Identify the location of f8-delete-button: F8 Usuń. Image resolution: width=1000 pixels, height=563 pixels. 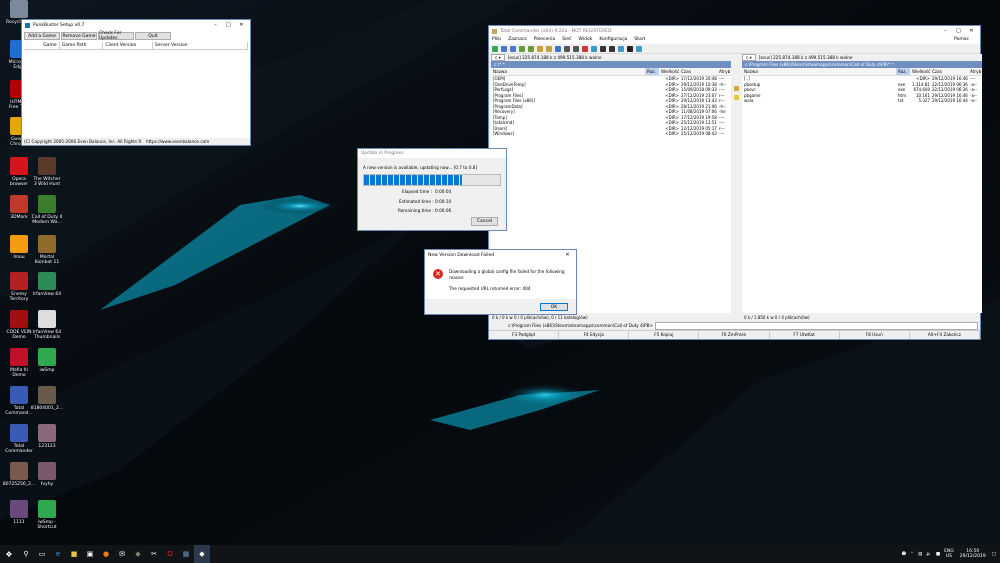
(875, 335).